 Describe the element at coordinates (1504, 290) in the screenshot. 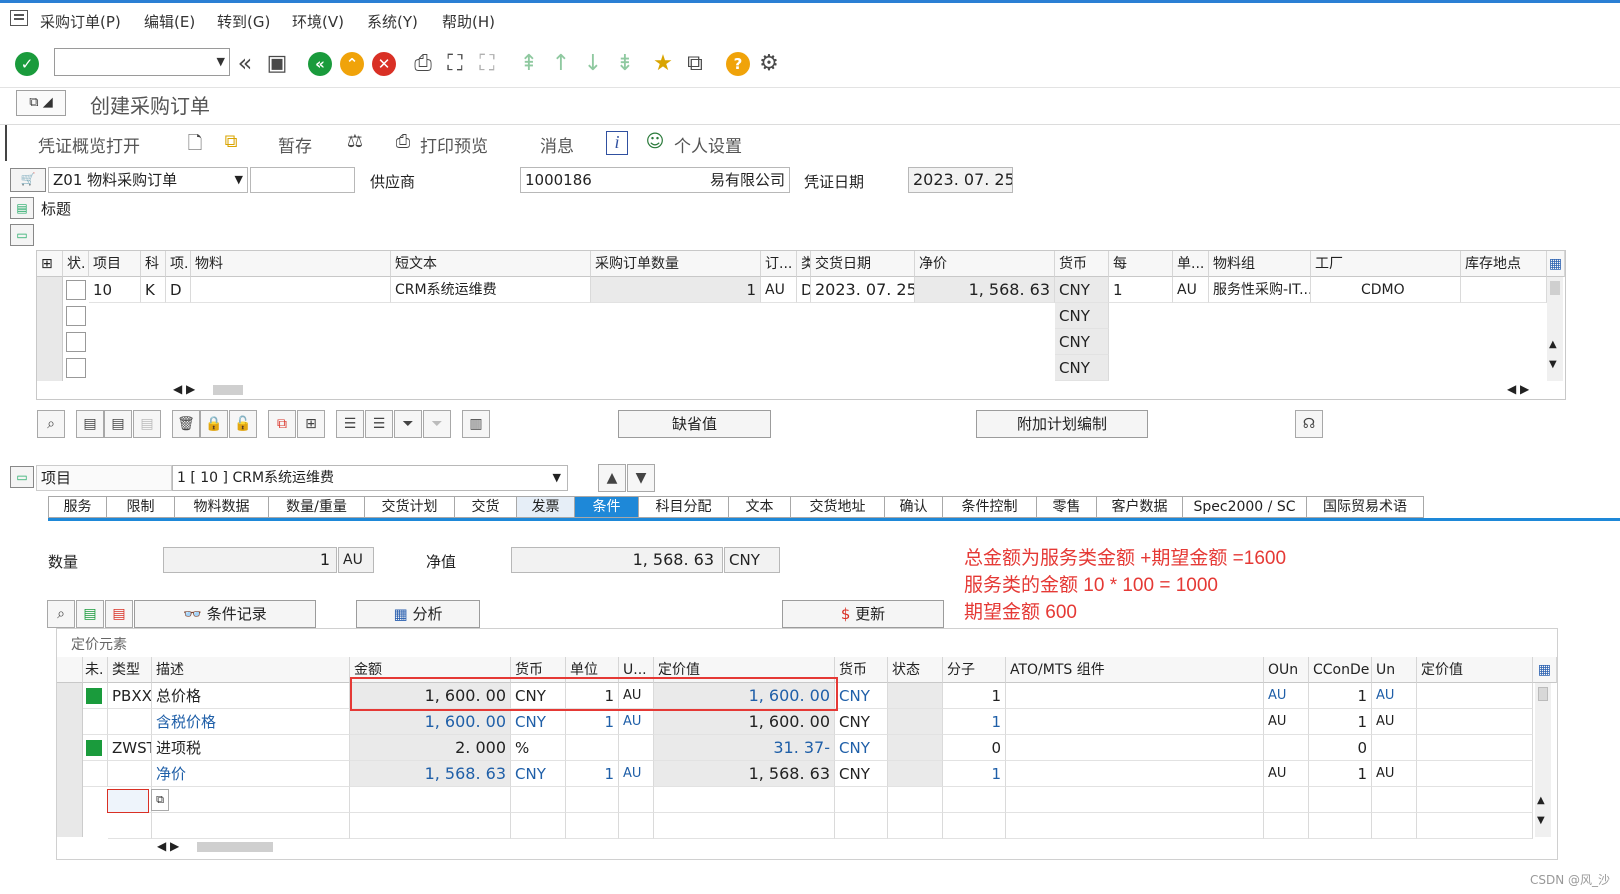

I see `storage-location` at that location.